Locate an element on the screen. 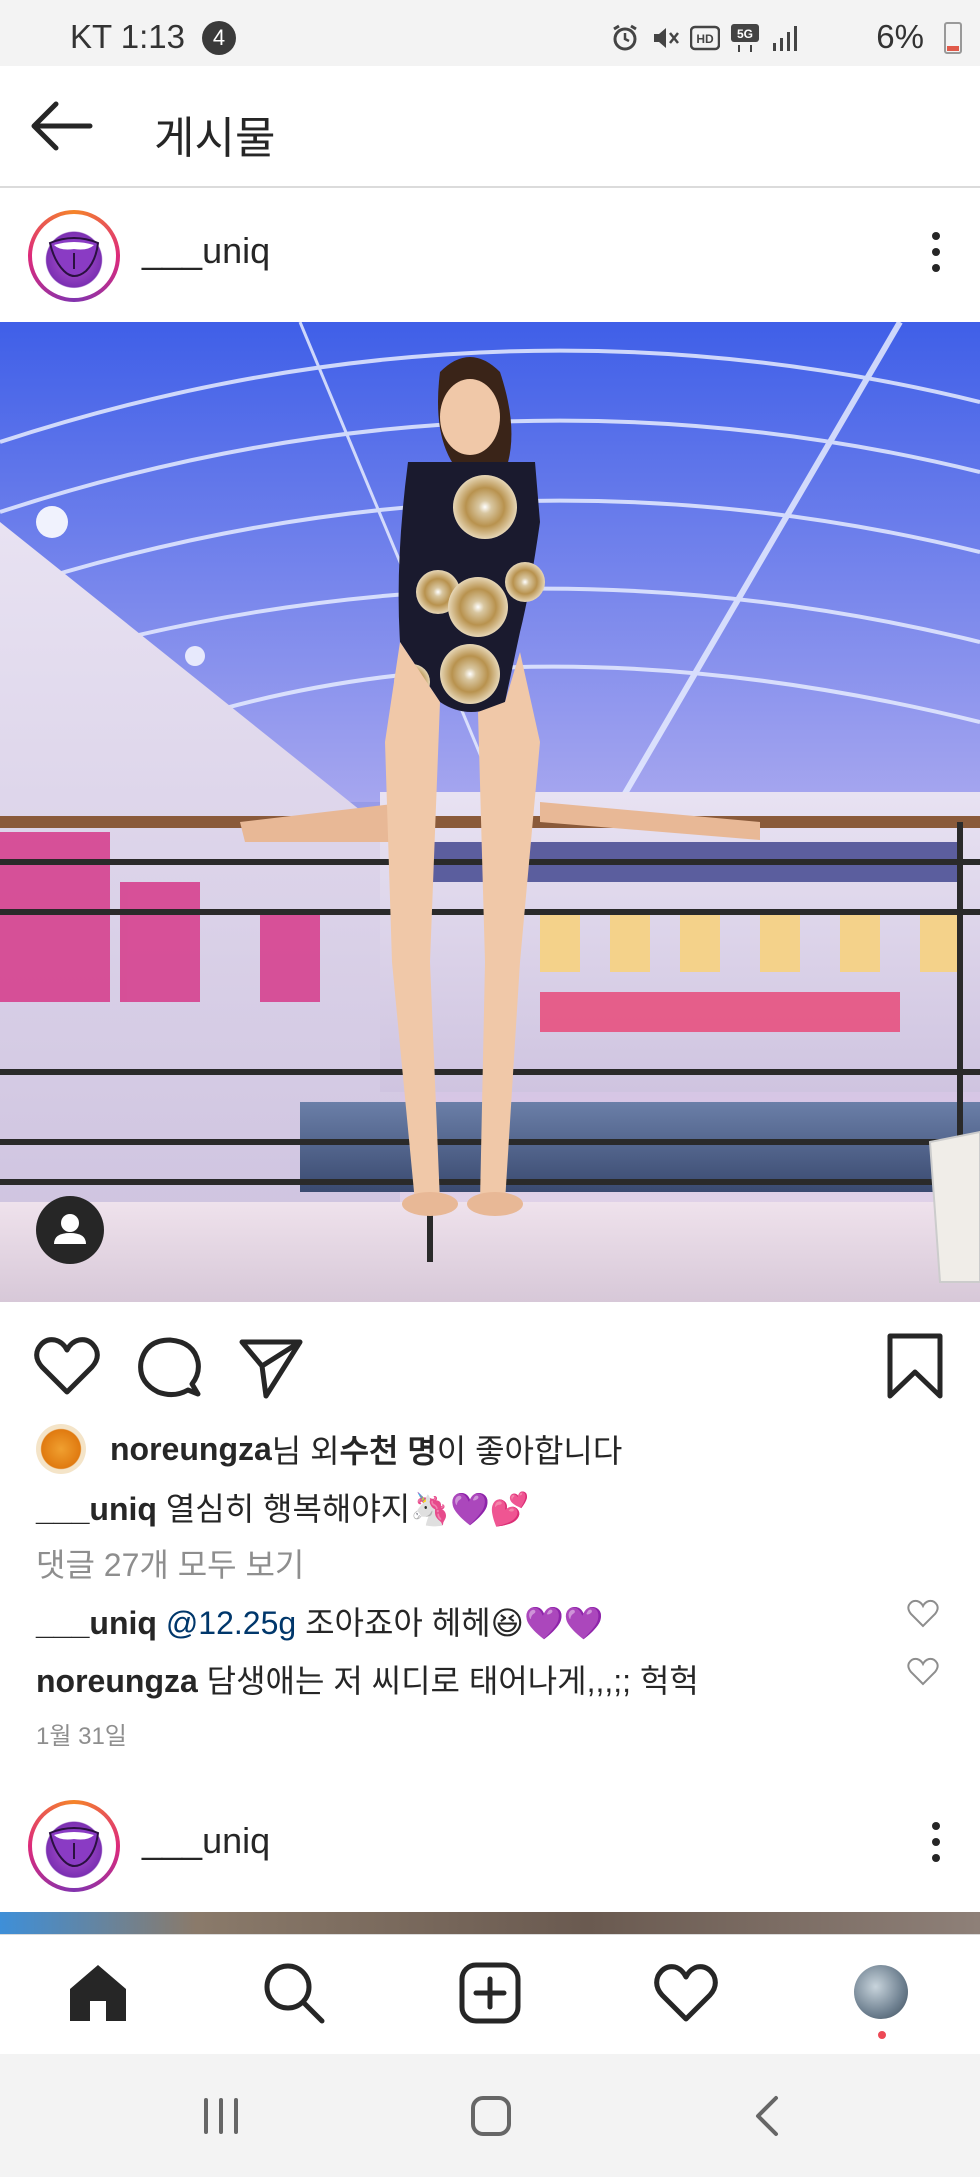 The width and height of the screenshot is (980, 2177). likes-summary: noreungza 님 외 수천 명이 좋아합니다 is located at coordinates (329, 1449).